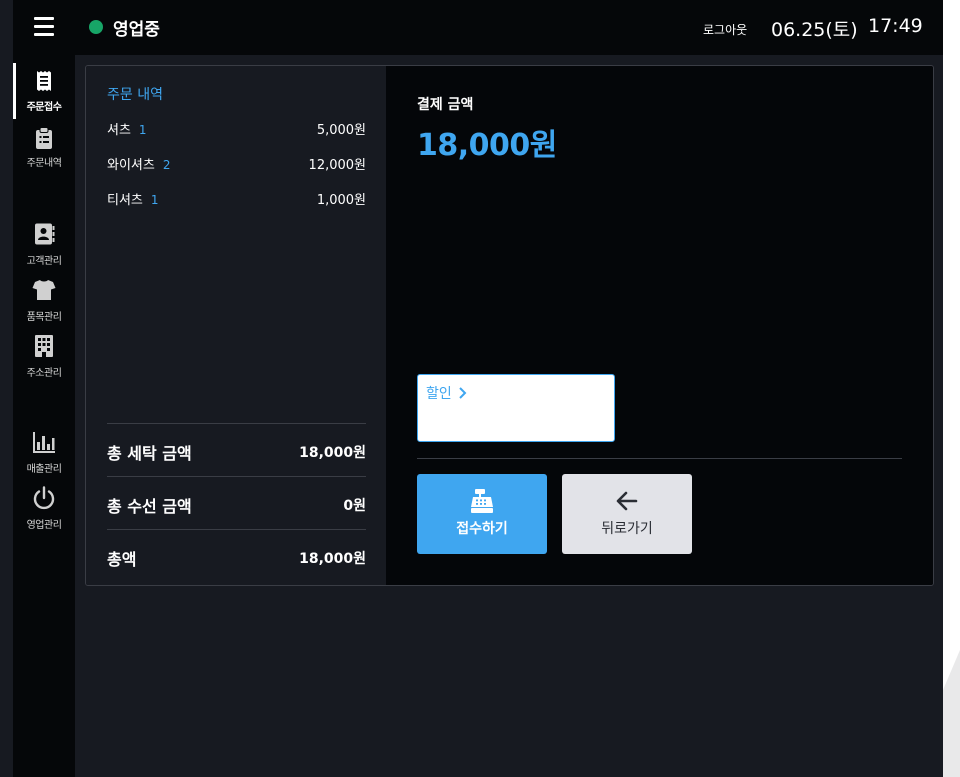 The height and width of the screenshot is (777, 960). Describe the element at coordinates (122, 559) in the screenshot. I see `total-label: 총액` at that location.